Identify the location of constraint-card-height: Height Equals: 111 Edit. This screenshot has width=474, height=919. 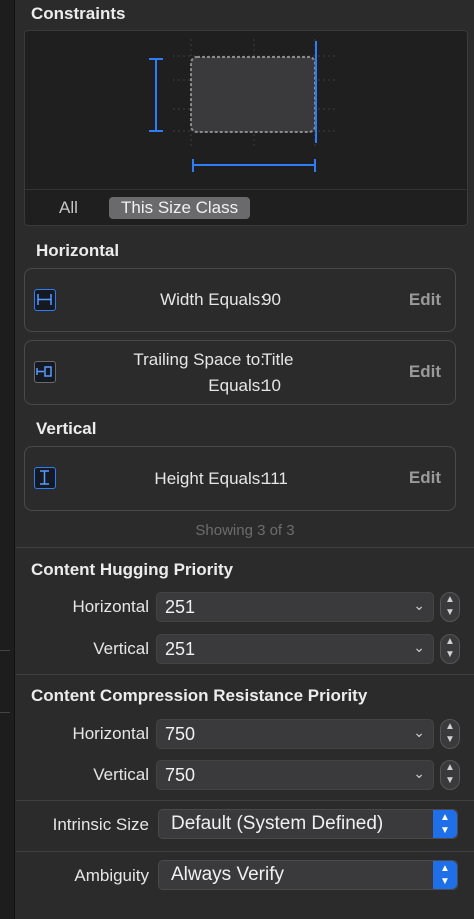
(240, 478).